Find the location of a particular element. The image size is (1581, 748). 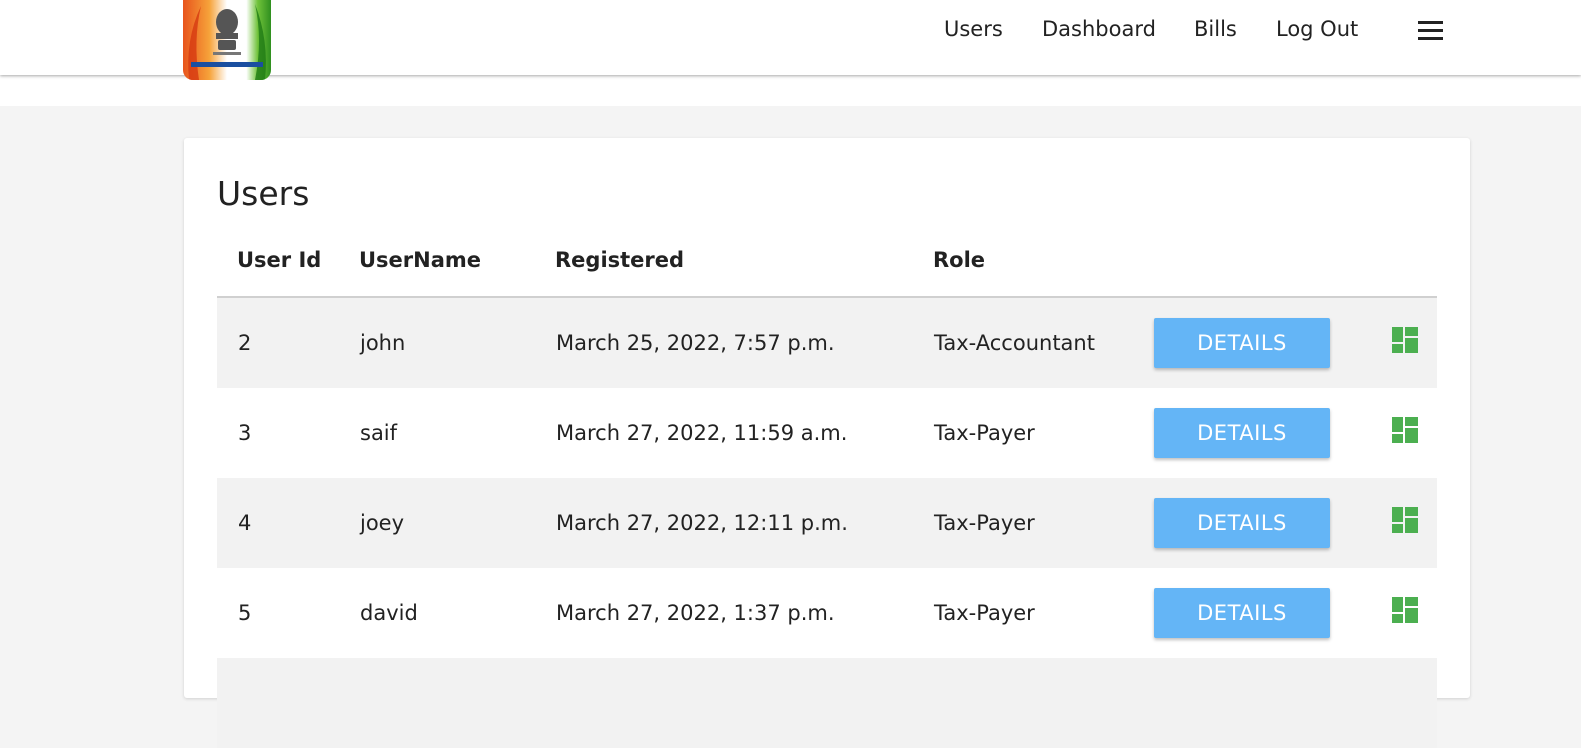

username-cell: joey is located at coordinates (382, 523).